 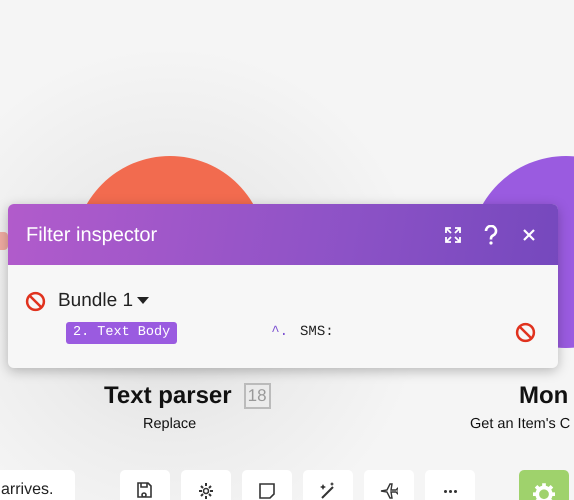 What do you see at coordinates (389, 491) in the screenshot?
I see `airplane-icon` at bounding box center [389, 491].